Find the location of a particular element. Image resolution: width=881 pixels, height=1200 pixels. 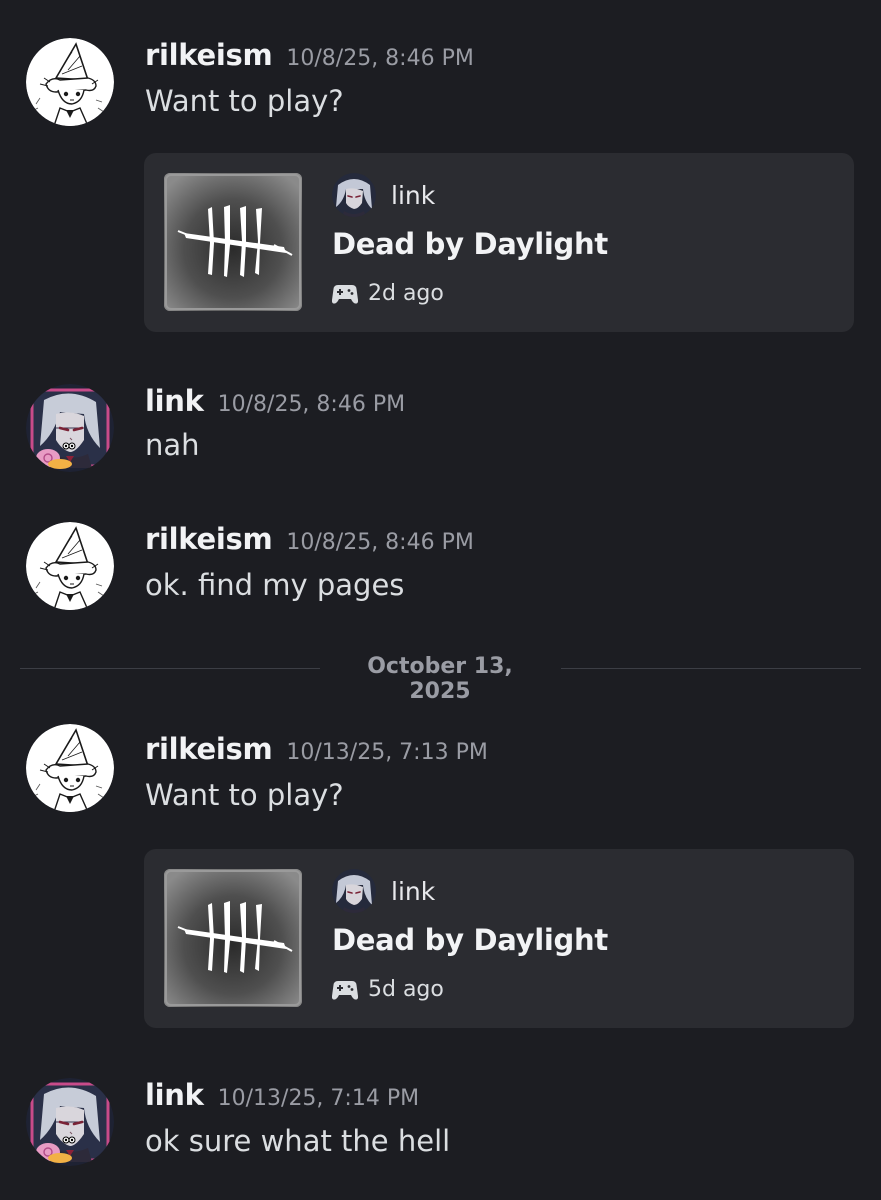

message-header: link 10/13/25, 7:14 PM is located at coordinates (282, 1095).